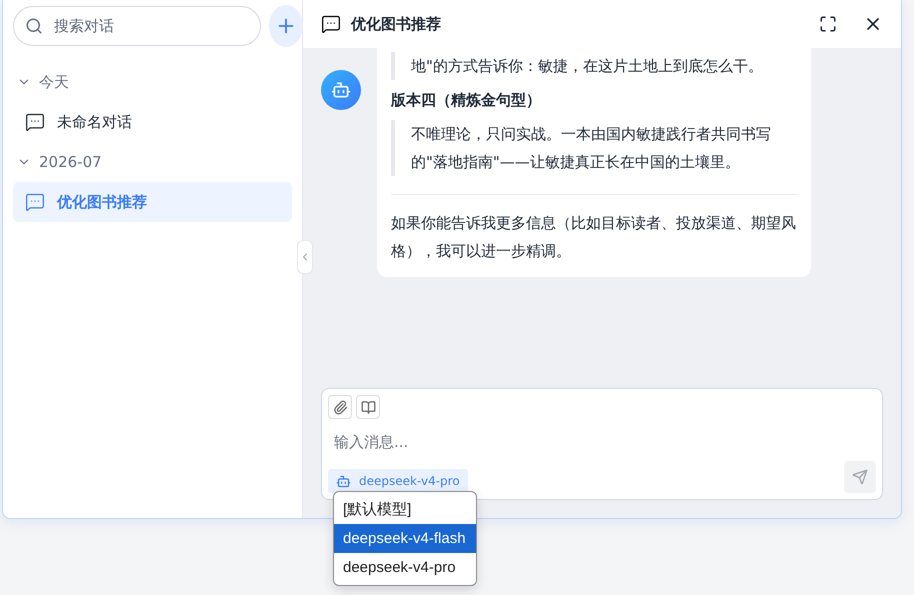 The height and width of the screenshot is (595, 914). Describe the element at coordinates (594, 66) in the screenshot. I see `quote-text: 地"的方式告诉你：敏捷，在这片土地上到底怎么干。` at that location.